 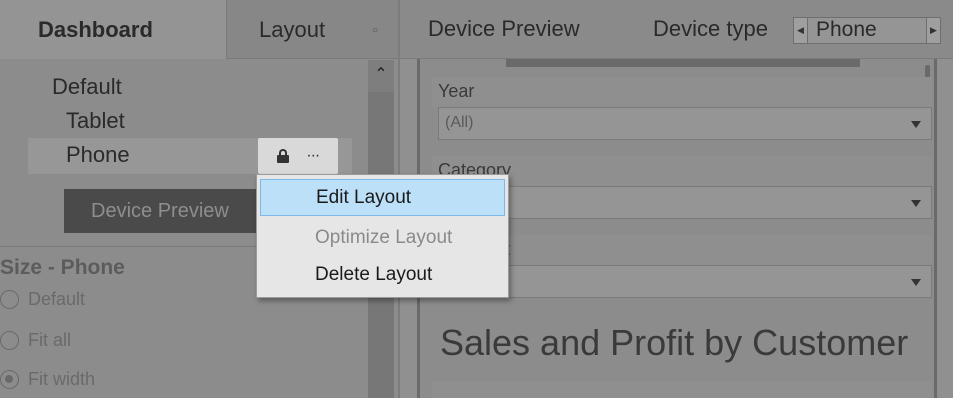 What do you see at coordinates (846, 29) in the screenshot?
I see `device-type-value: Phone` at bounding box center [846, 29].